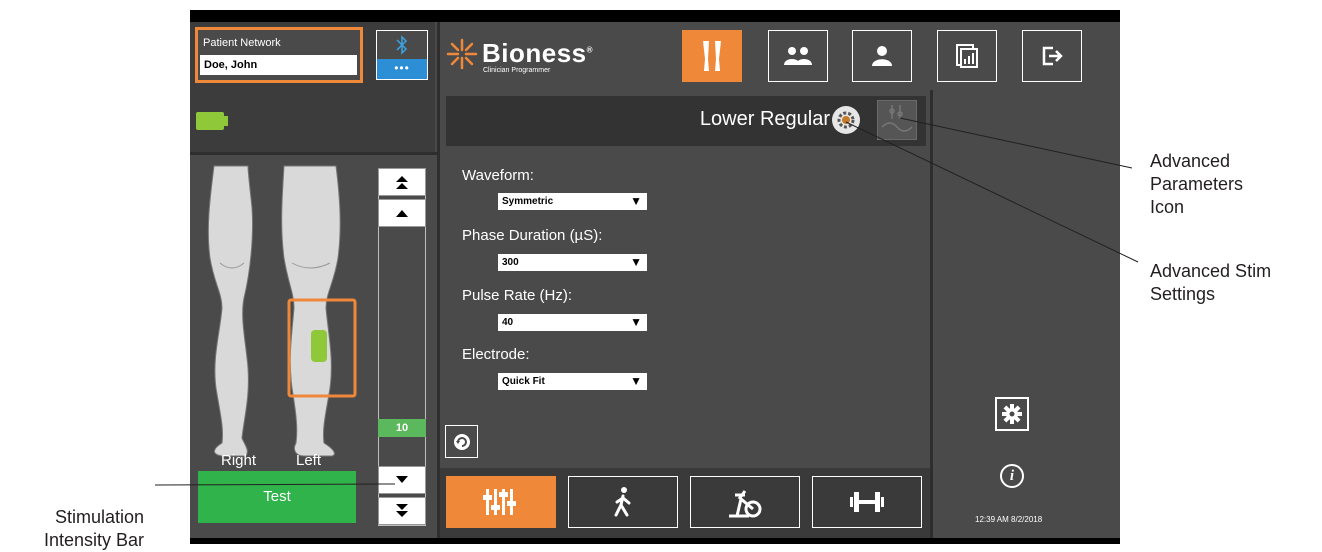 The image size is (1322, 552). Describe the element at coordinates (764, 119) in the screenshot. I see `program-title: Lower Regular` at that location.